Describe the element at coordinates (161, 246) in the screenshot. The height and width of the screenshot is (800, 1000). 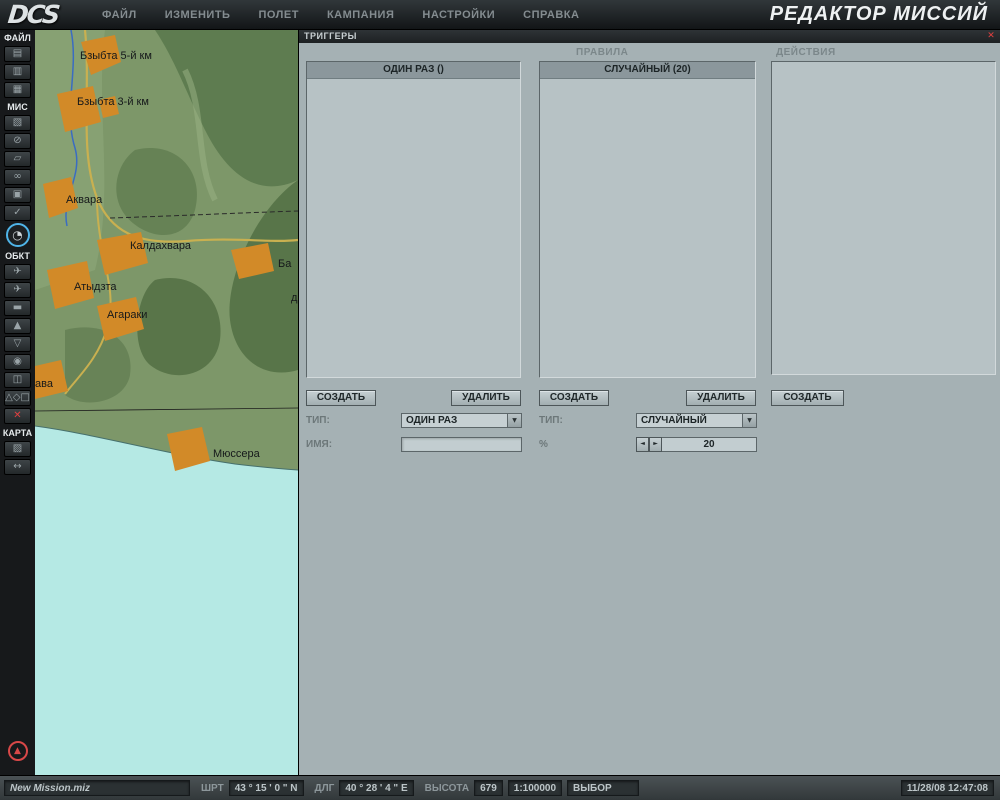
I see `map-label: Калдахвара` at that location.